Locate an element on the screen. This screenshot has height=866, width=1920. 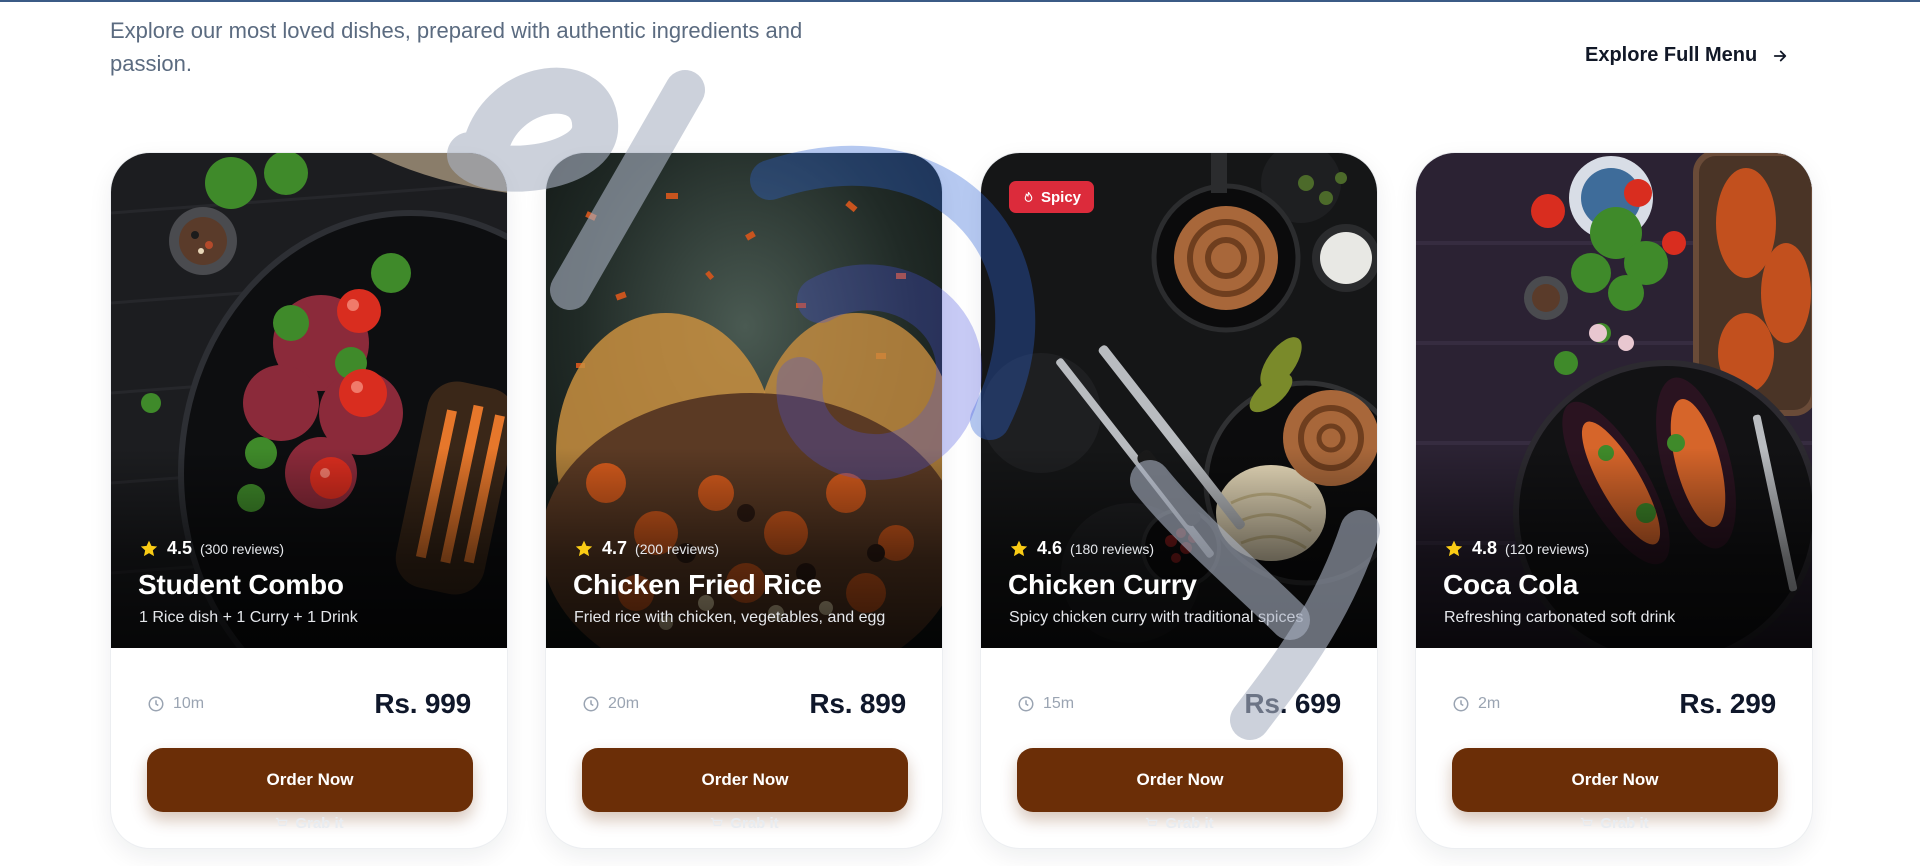
prep-time-value: 20m is located at coordinates (624, 703).